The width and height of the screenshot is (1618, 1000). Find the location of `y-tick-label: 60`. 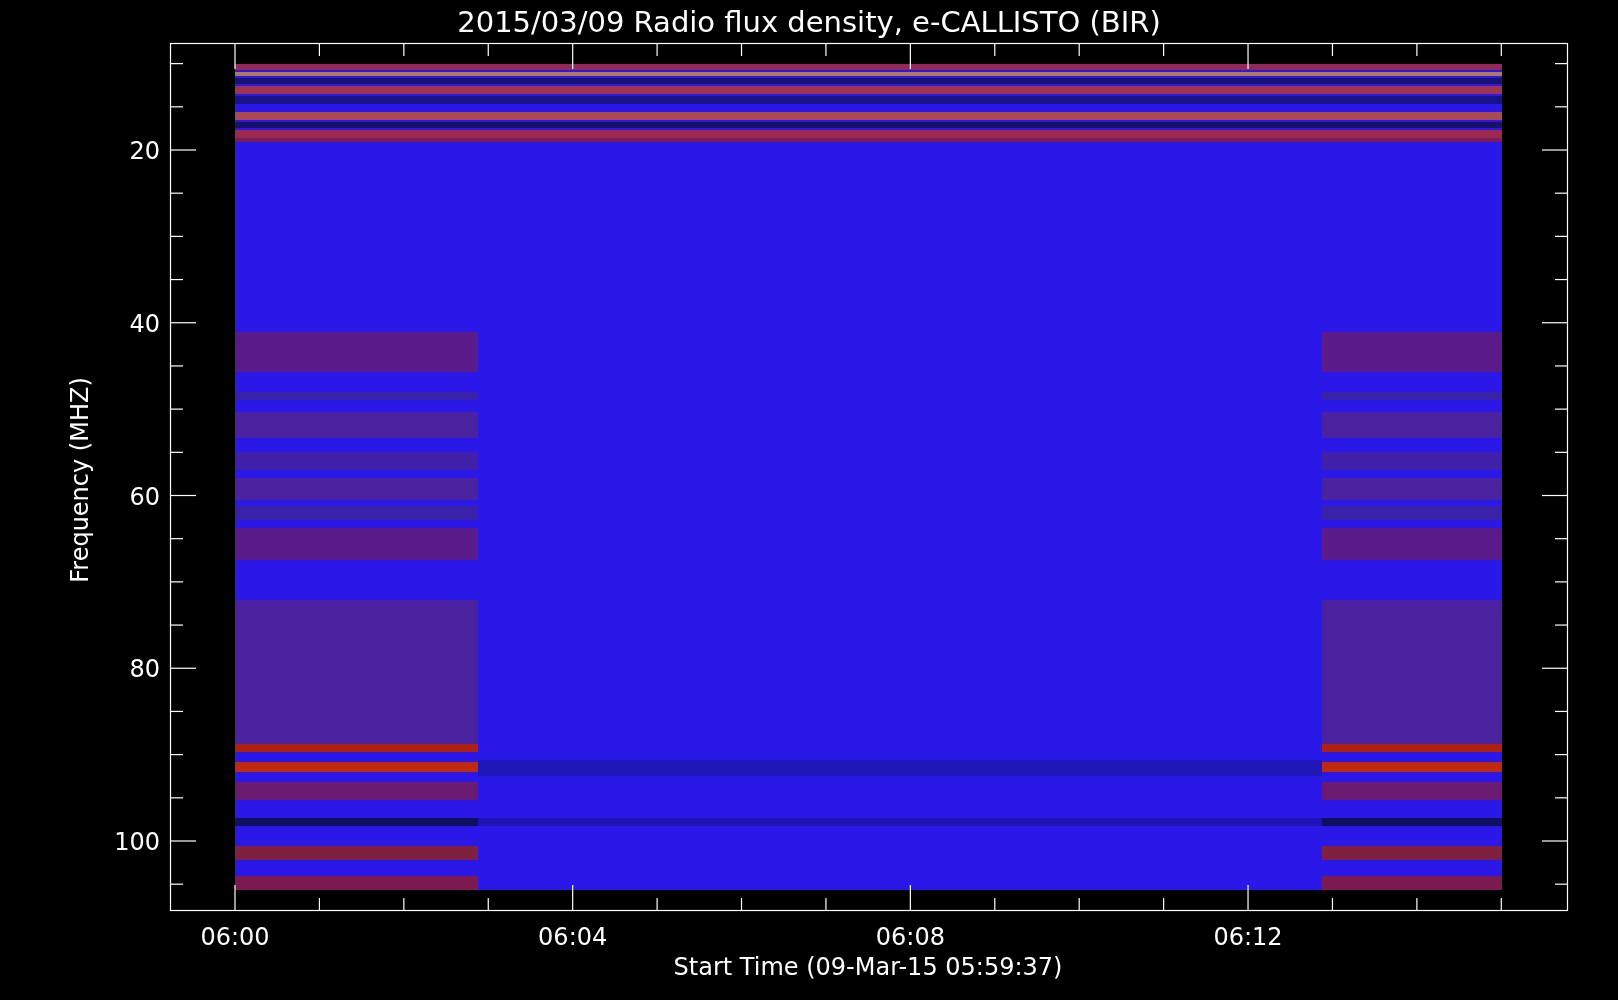

y-tick-label: 60 is located at coordinates (144, 496).